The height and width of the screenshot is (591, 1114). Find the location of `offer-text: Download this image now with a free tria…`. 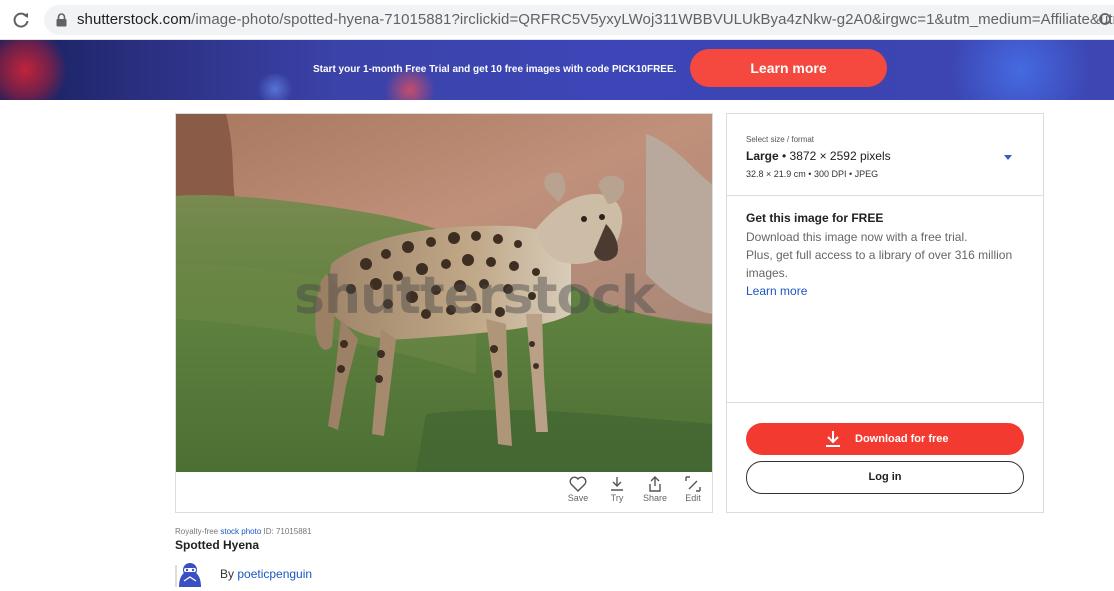

offer-text: Download this image now with a free tria… is located at coordinates (891, 255).